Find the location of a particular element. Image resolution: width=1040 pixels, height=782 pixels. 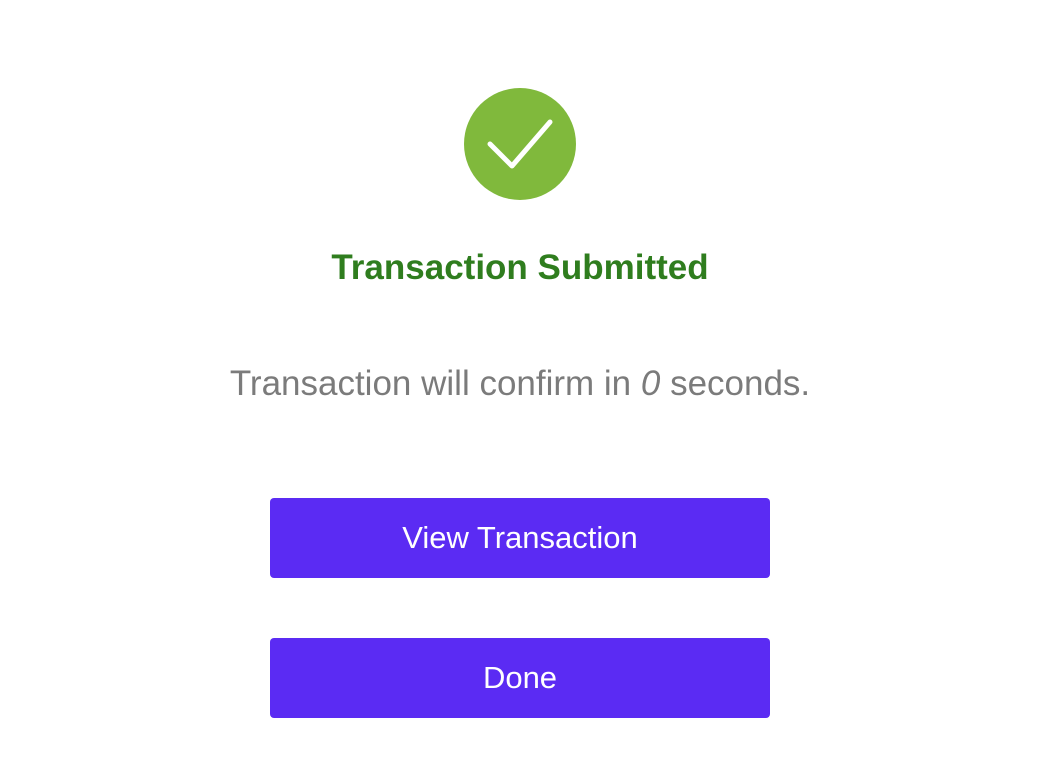

check-circle-icon is located at coordinates (520, 144).